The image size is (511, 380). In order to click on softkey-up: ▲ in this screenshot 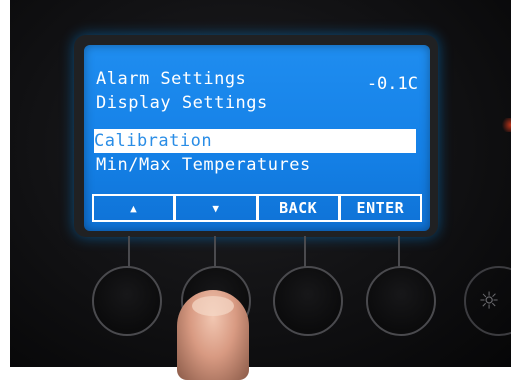, I will do `click(133, 208)`.